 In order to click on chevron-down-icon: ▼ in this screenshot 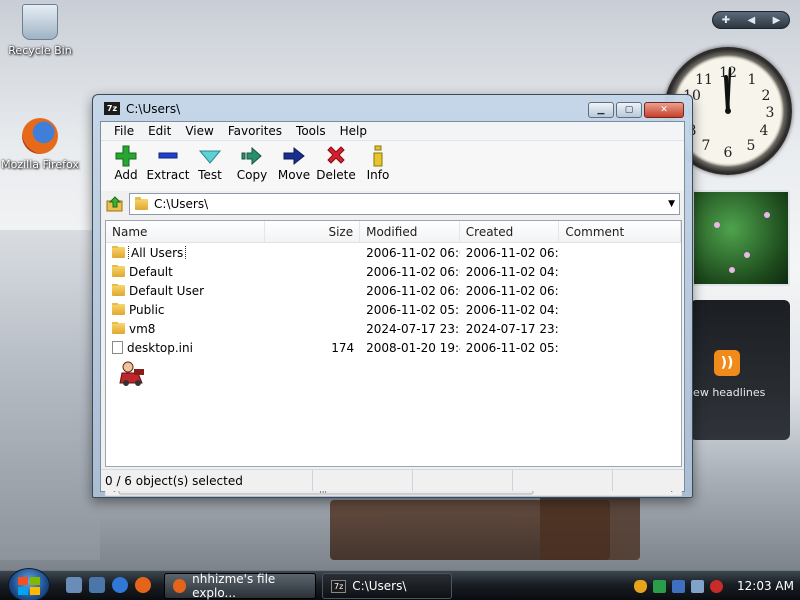, I will do `click(671, 204)`.